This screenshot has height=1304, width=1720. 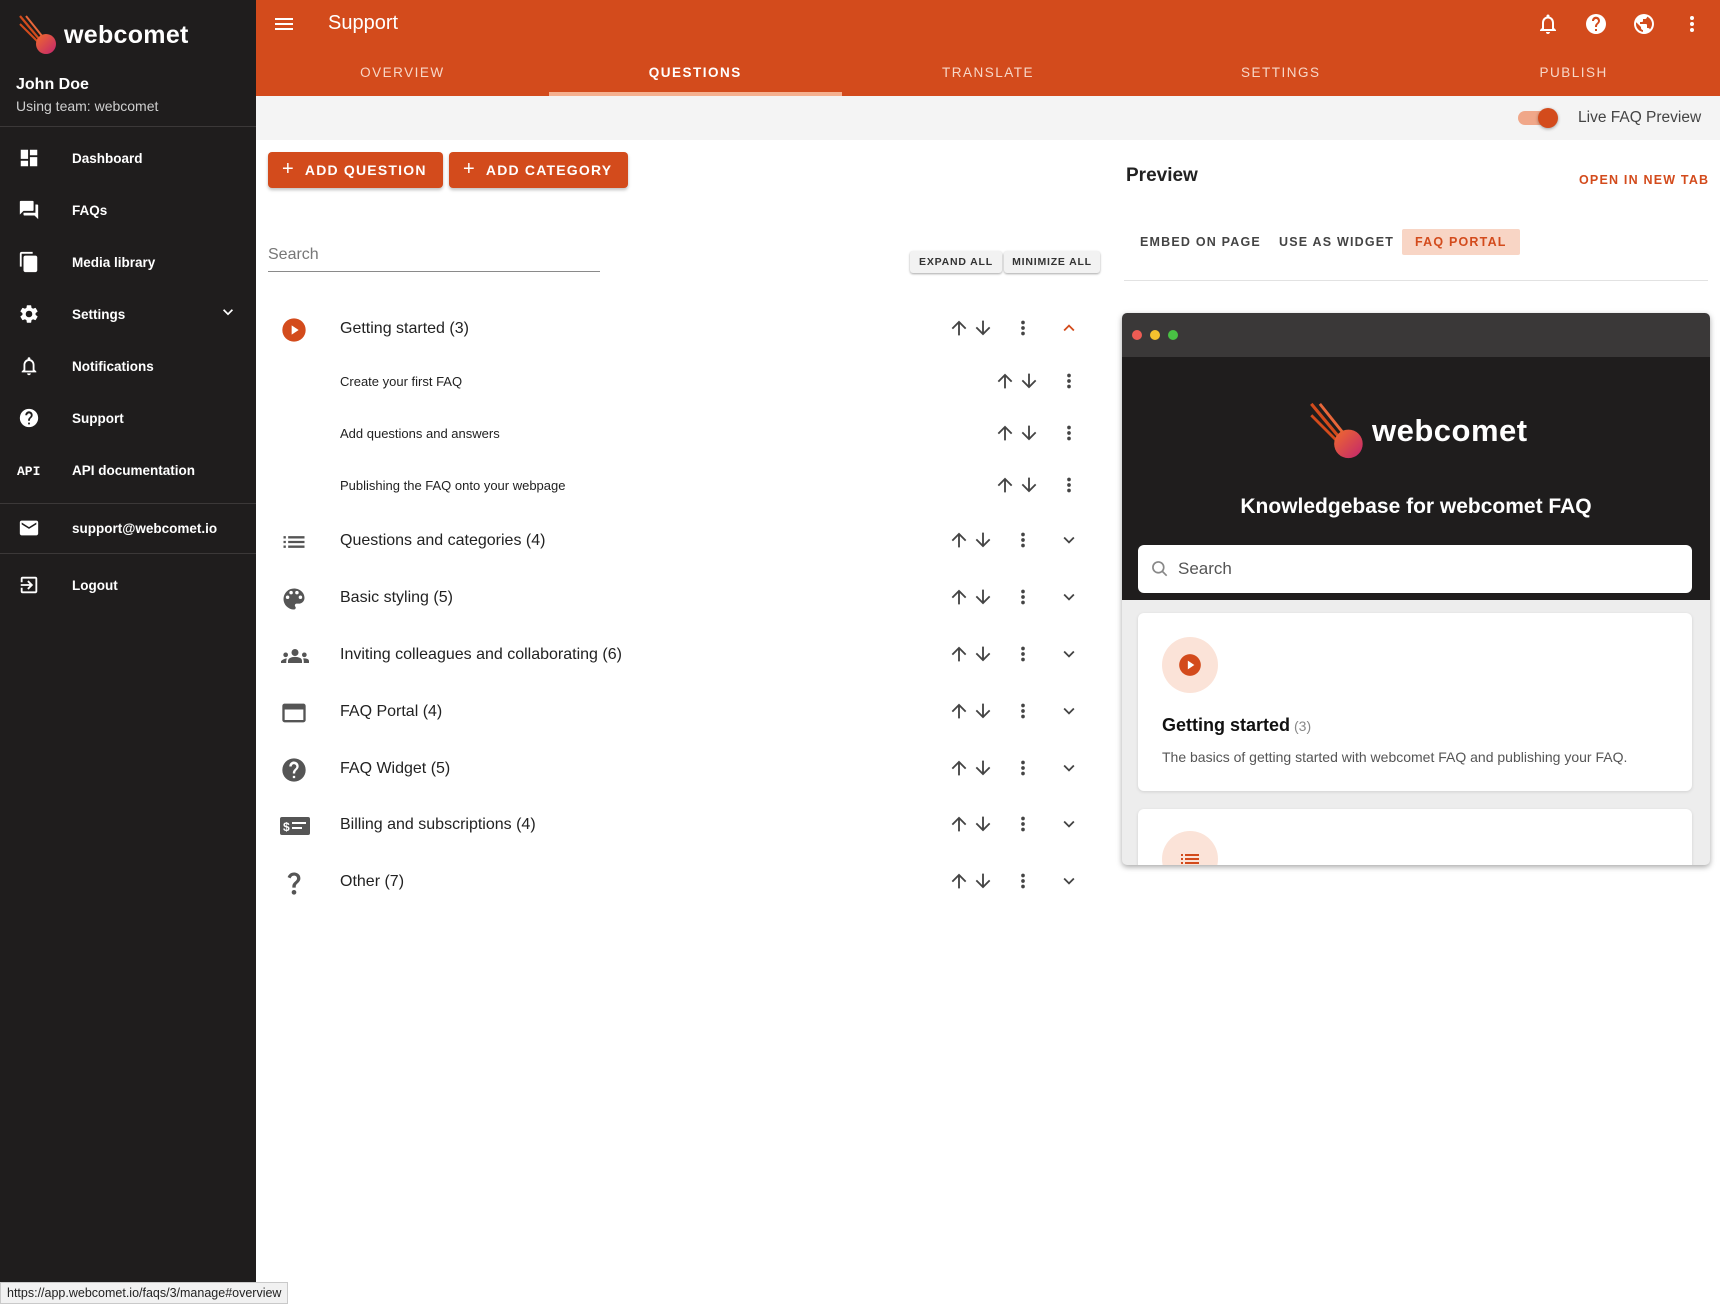 I want to click on tab-settings: SETTINGS, so click(x=1280, y=72).